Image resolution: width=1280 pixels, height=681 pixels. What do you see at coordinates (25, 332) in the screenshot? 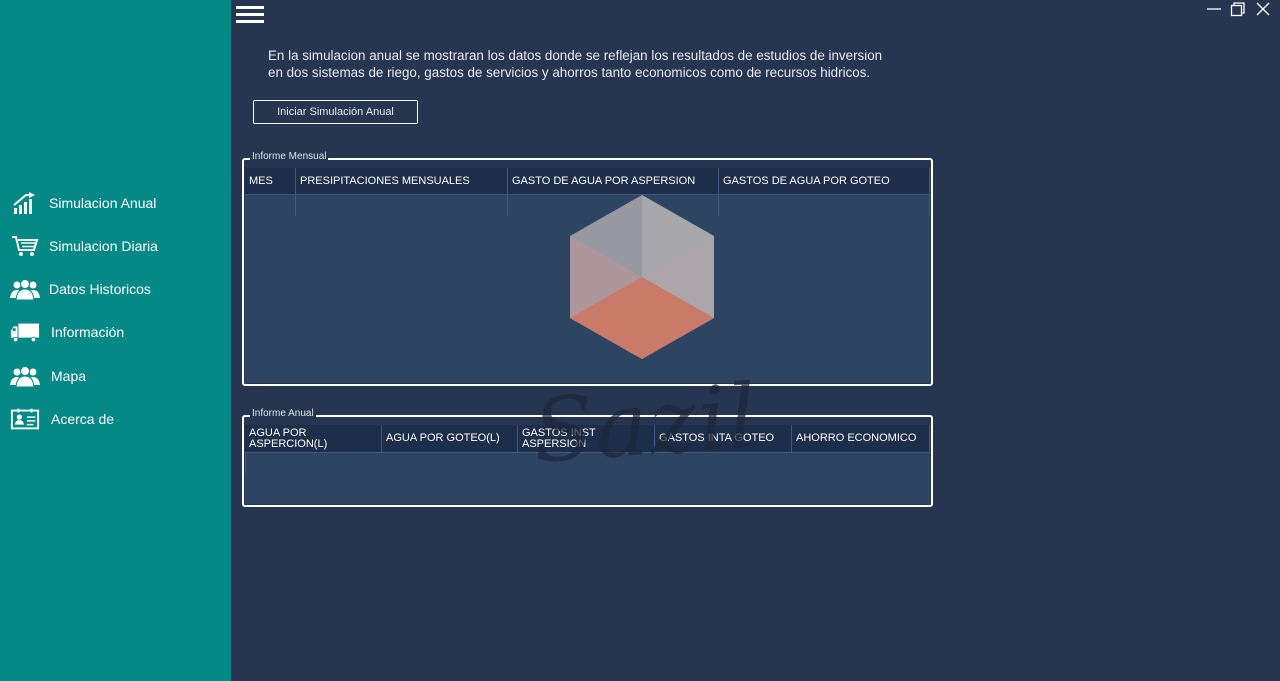
I see `truck-icon` at bounding box center [25, 332].